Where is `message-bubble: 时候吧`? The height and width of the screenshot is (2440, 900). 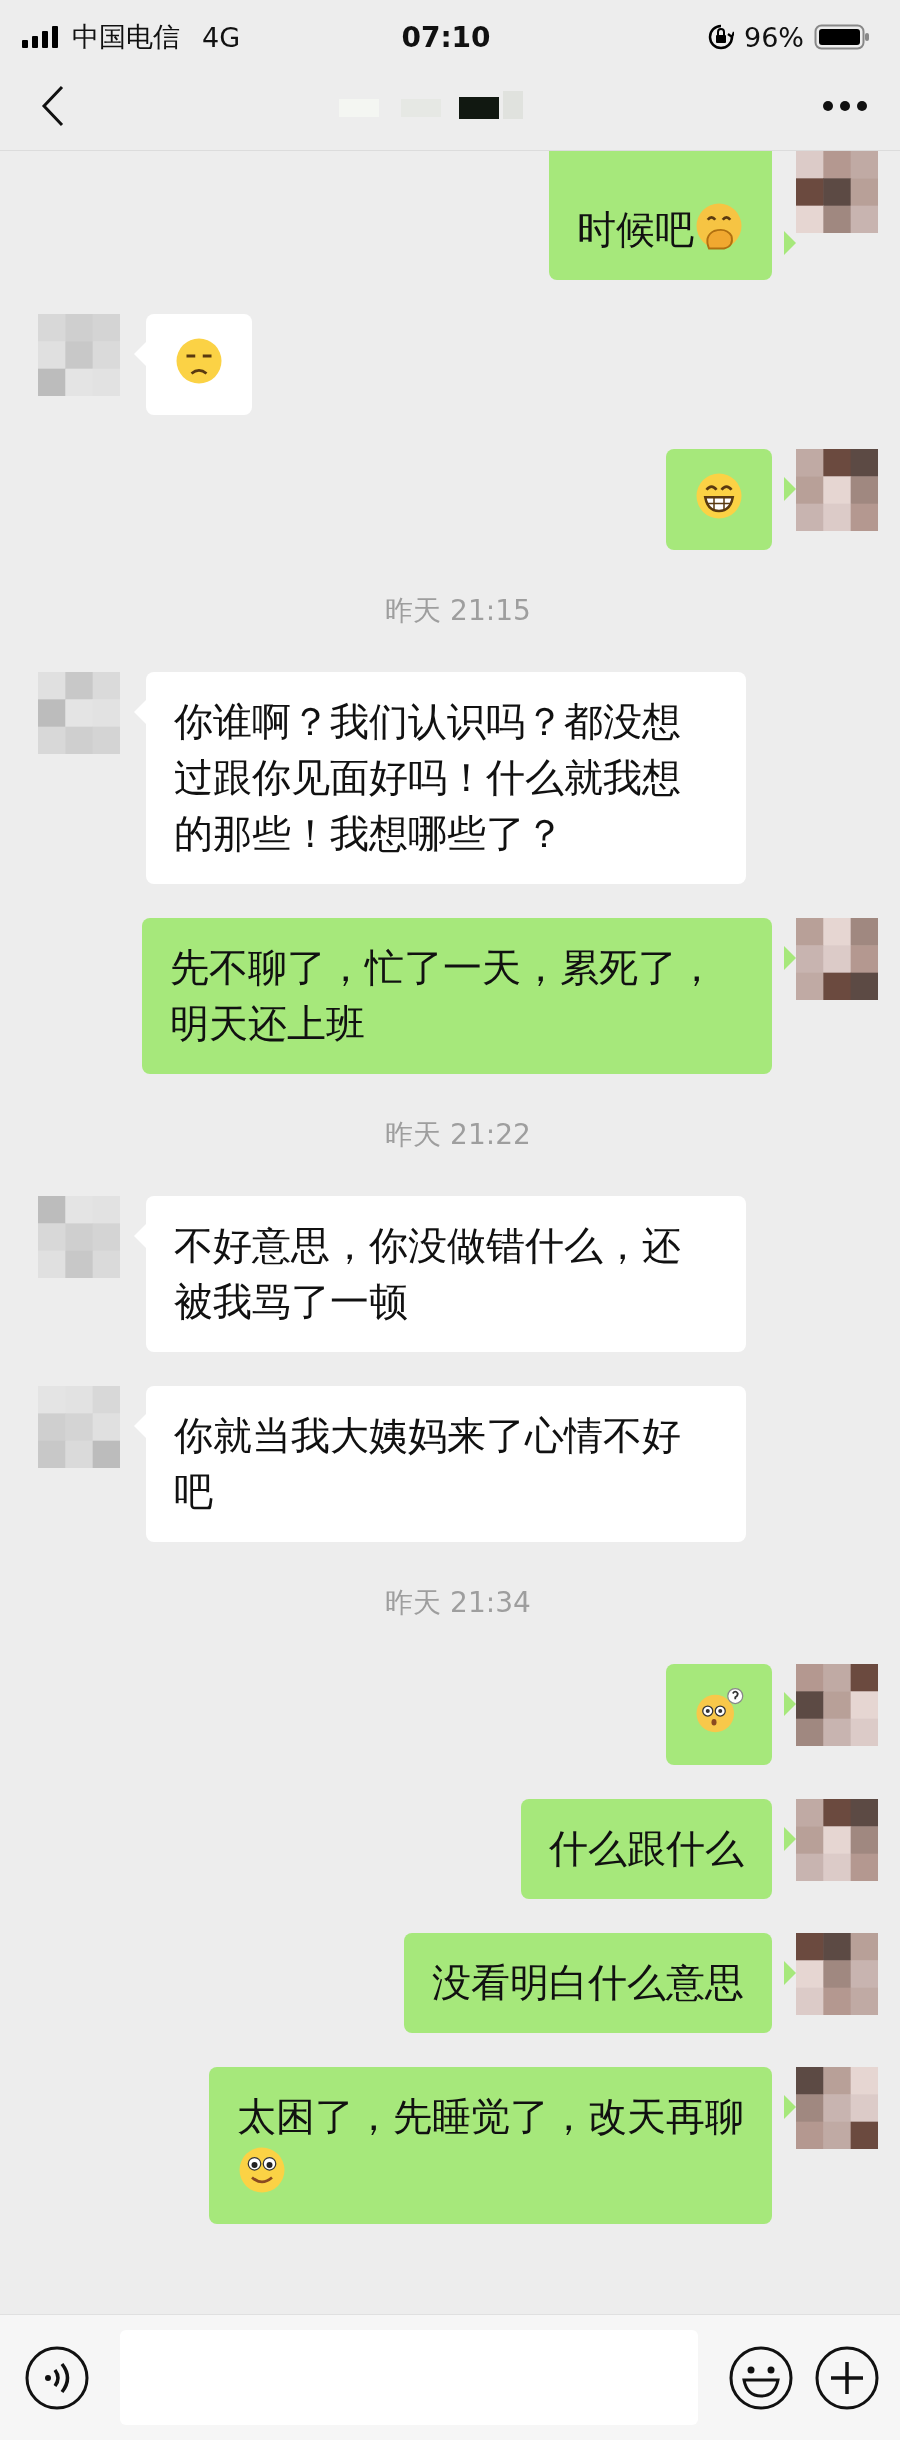 message-bubble: 时候吧 is located at coordinates (660, 215).